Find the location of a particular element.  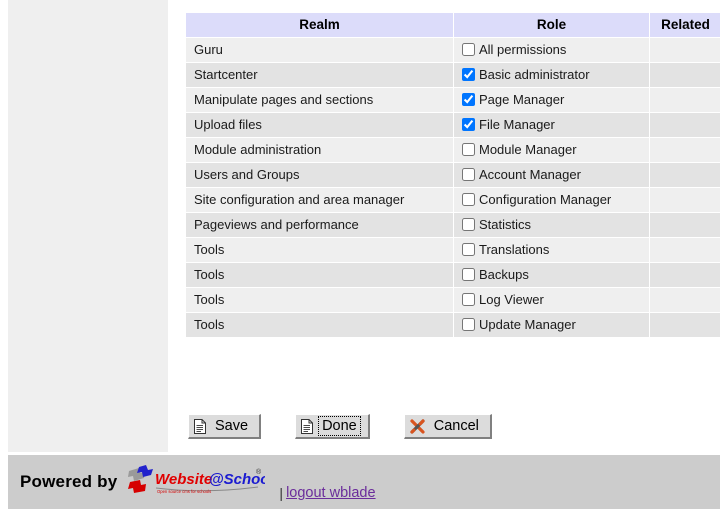

table-row: Users and Groups Account Manager is located at coordinates (453, 175).